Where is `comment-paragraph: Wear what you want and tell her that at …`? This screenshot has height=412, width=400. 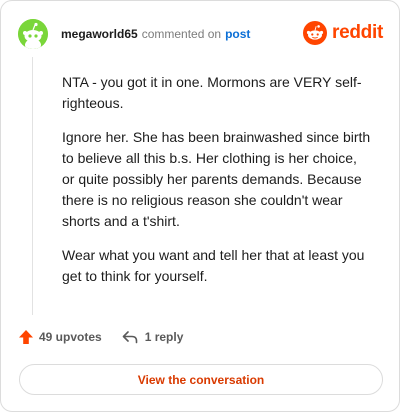 comment-paragraph: Wear what you want and tell her that at … is located at coordinates (213, 265).